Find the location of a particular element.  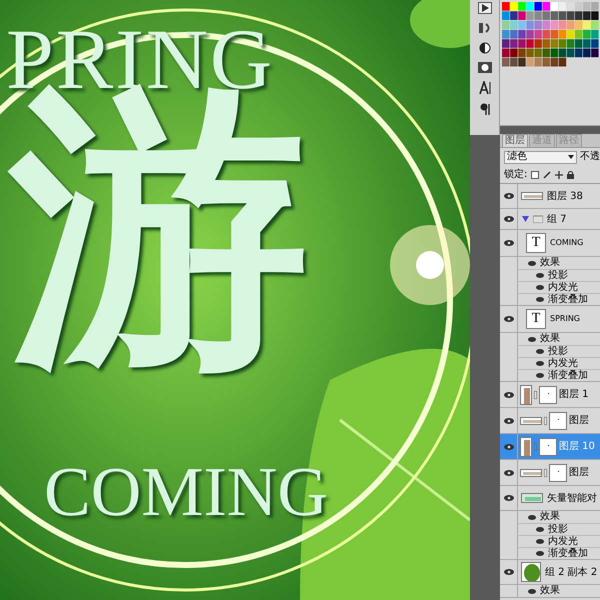

layer-name: 矢量智能对 is located at coordinates (572, 499).